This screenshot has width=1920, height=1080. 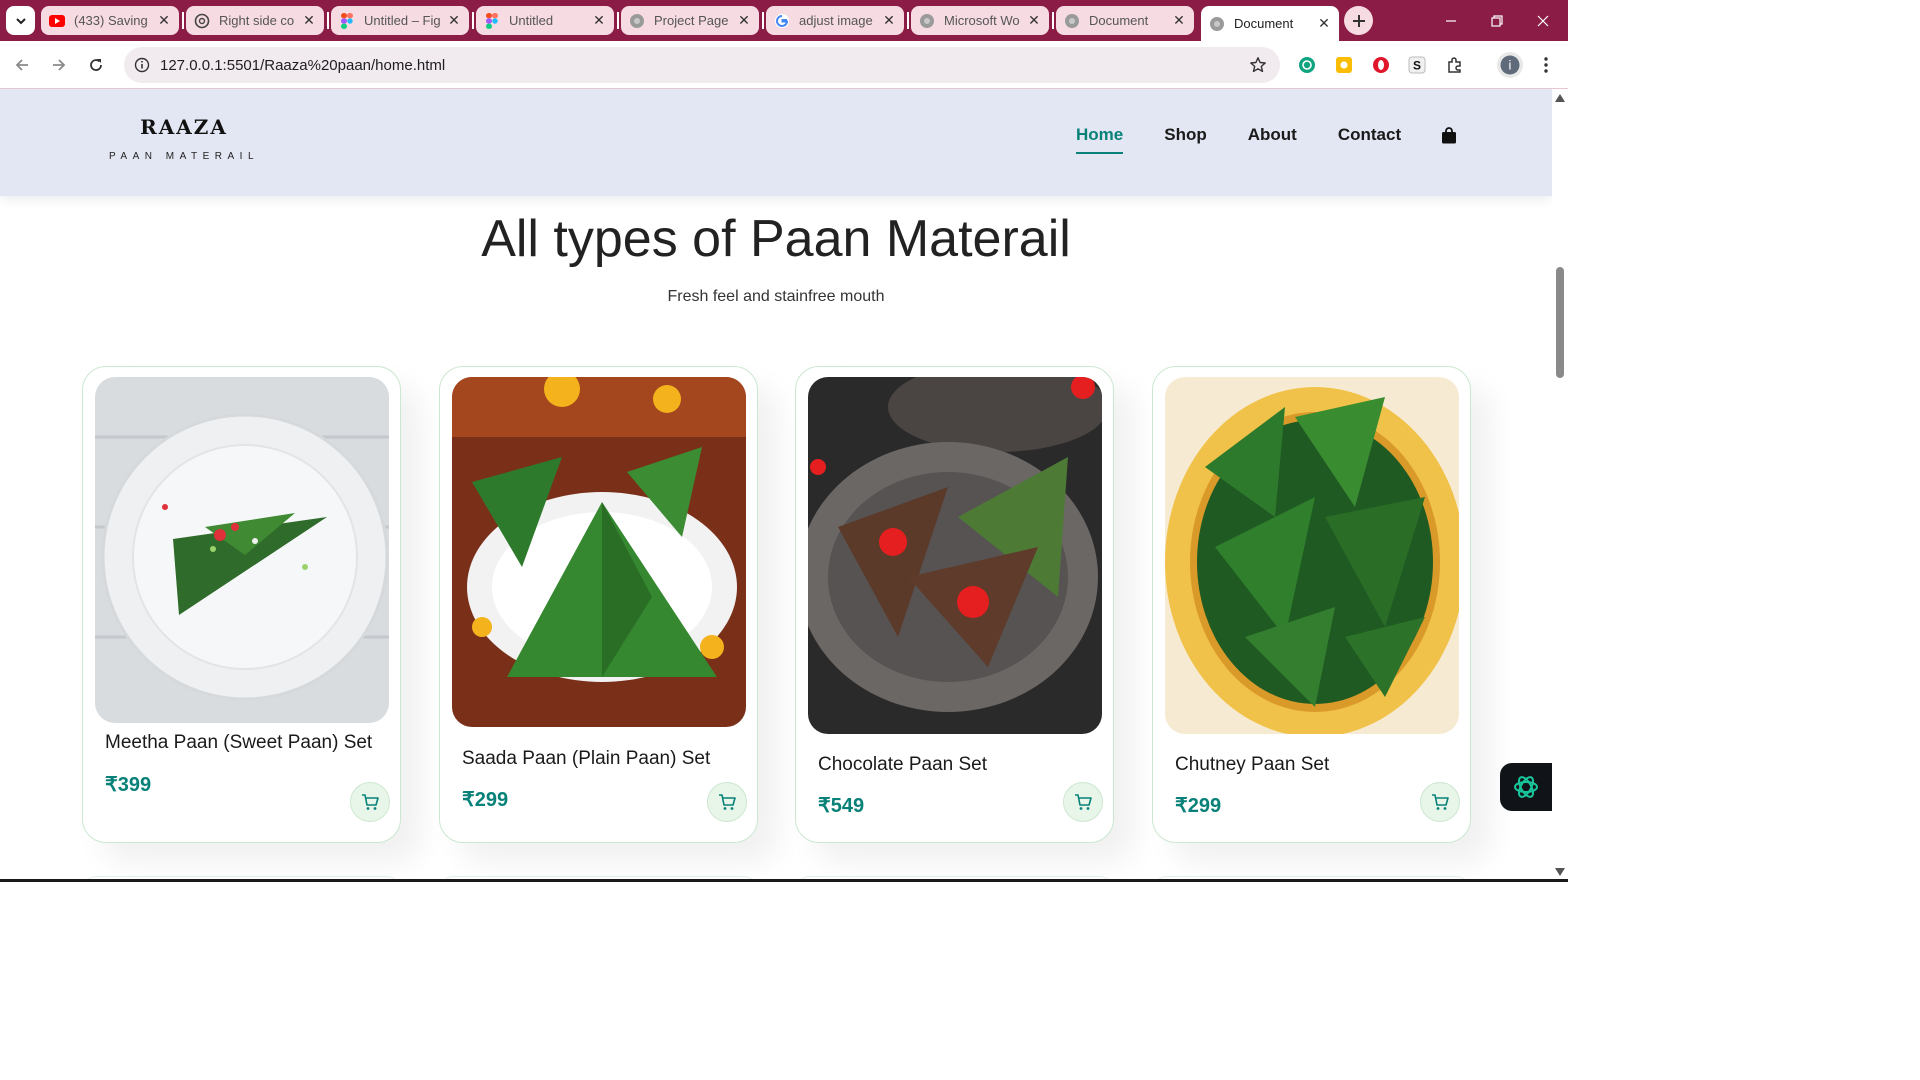 I want to click on nav-about: About, so click(x=1272, y=135).